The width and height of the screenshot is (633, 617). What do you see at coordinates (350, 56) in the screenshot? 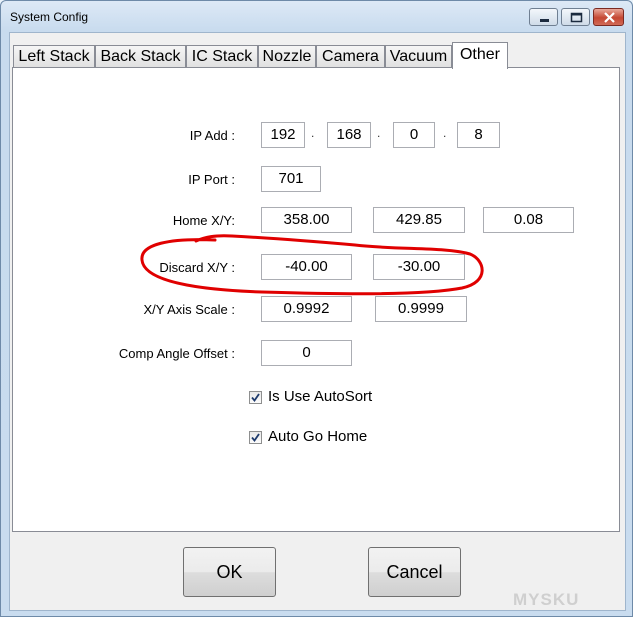
I see `tab-camera: Camera` at bounding box center [350, 56].